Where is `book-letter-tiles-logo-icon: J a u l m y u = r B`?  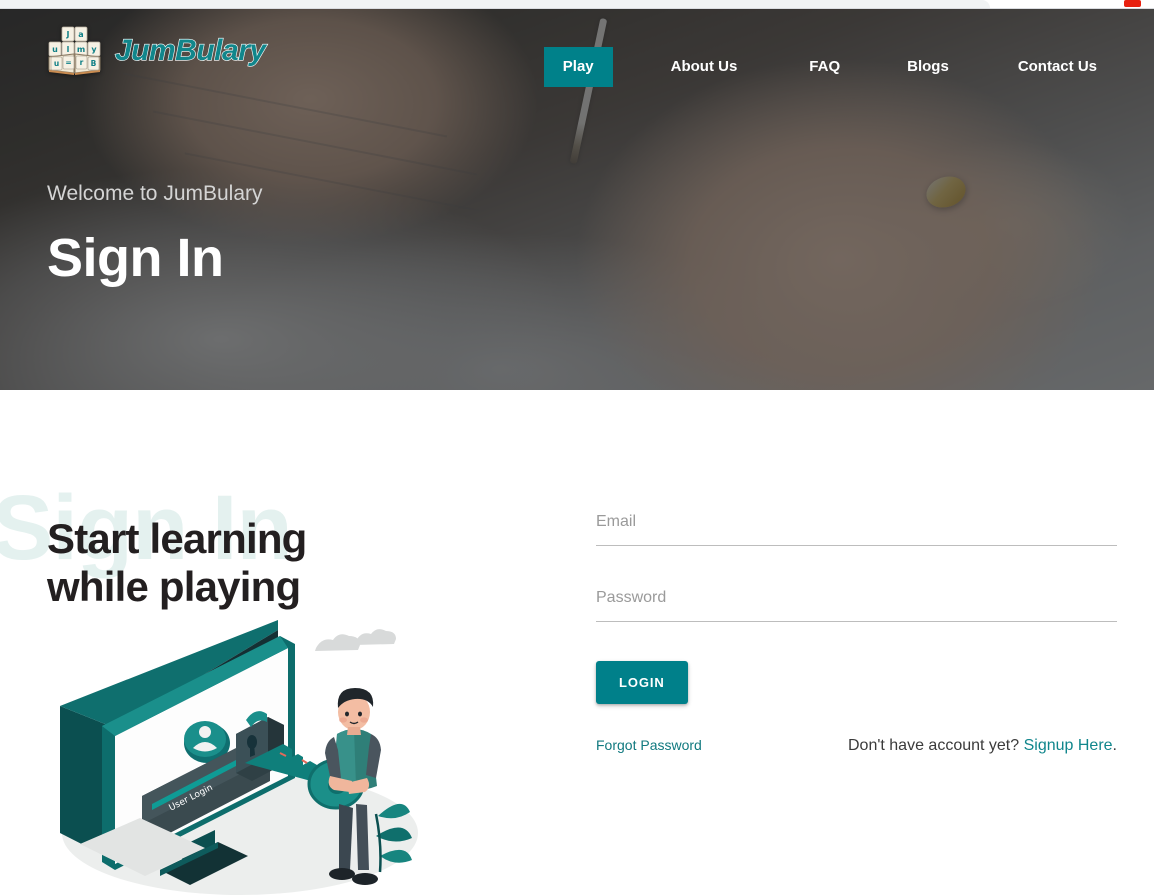 book-letter-tiles-logo-icon: J a u l m y u = r B is located at coordinates (76, 51).